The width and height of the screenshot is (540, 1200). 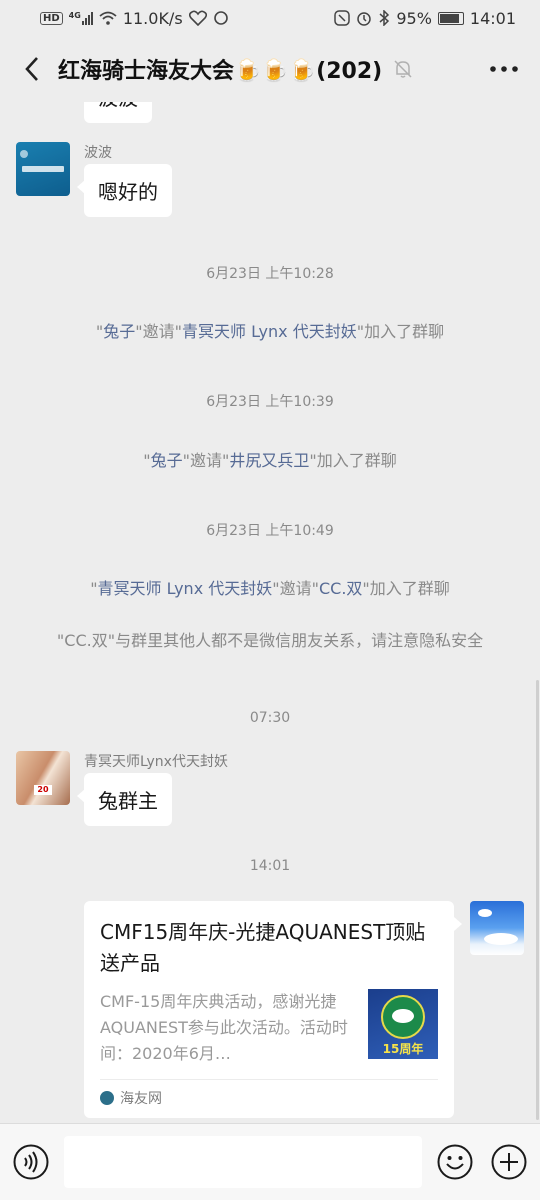 I want to click on system-message: "兔子"邀请"井尻又兵卫"加入了群聊, so click(x=270, y=460).